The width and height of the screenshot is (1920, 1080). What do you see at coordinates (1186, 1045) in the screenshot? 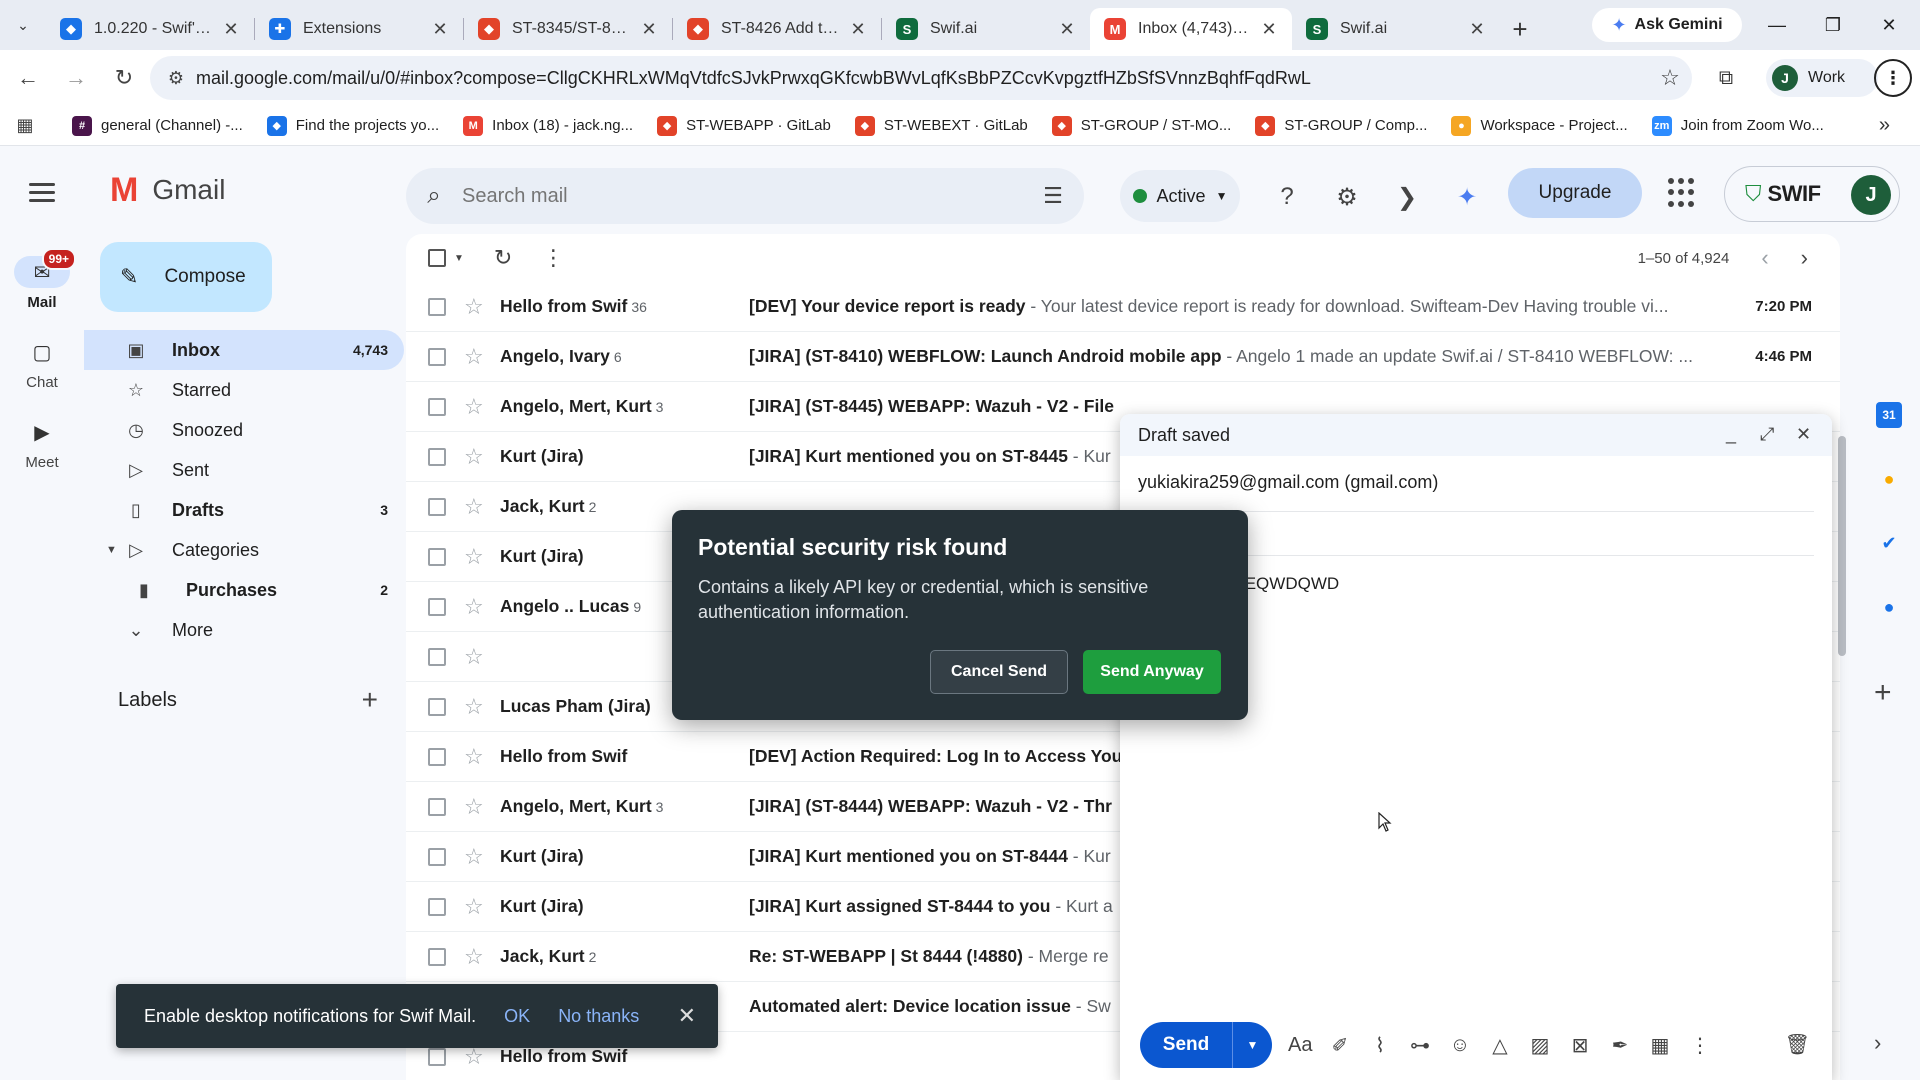
I see `send-button: Send` at bounding box center [1186, 1045].